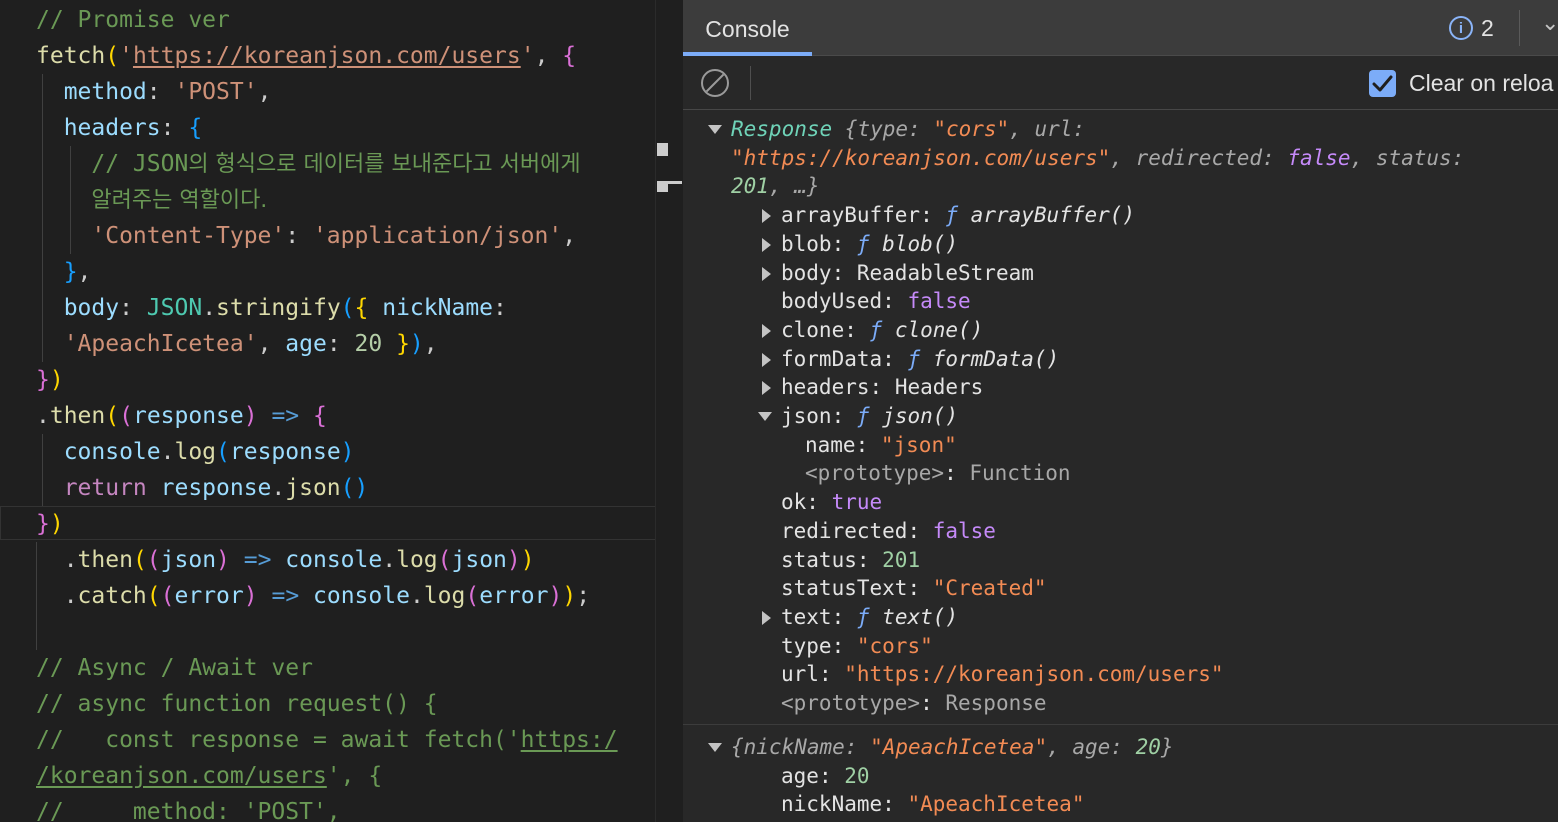 Image resolution: width=1558 pixels, height=822 pixels. I want to click on console-entry-line: {nickName: "ApeachIcetea", age: 20}, so click(952, 747).